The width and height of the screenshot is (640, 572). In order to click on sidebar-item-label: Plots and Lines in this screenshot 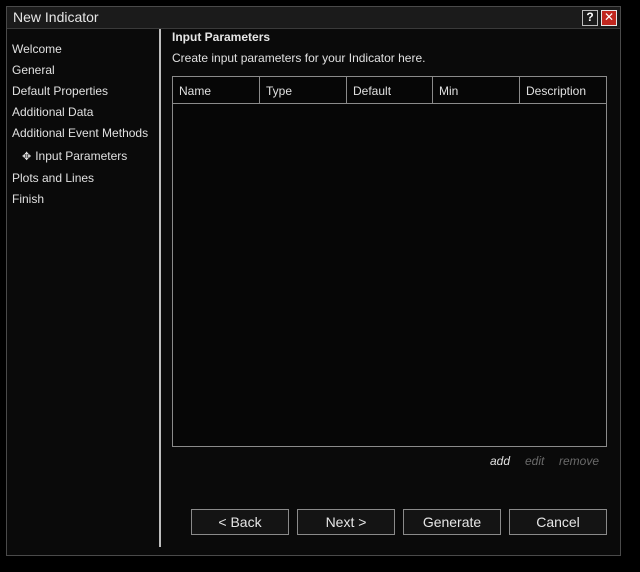, I will do `click(53, 178)`.